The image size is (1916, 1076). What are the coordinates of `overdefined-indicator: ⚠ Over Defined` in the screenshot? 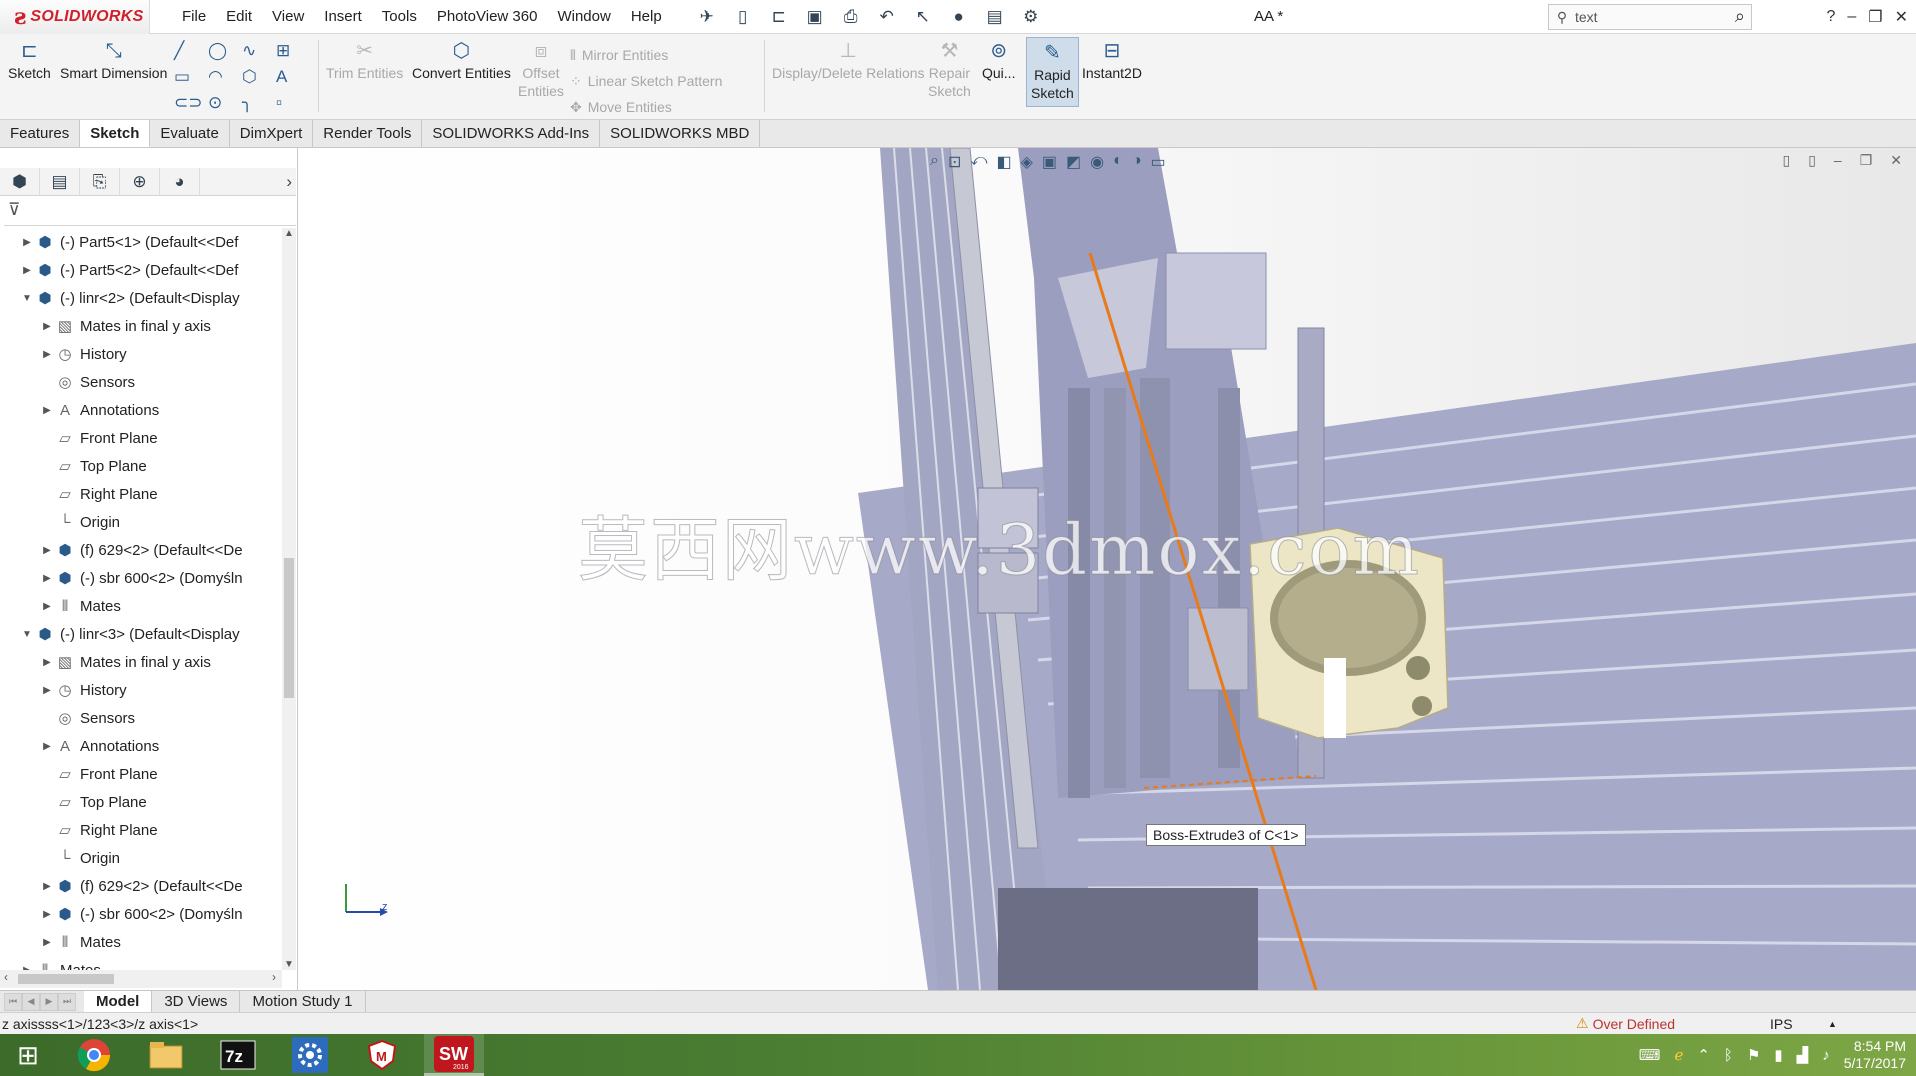 It's located at (1625, 1023).